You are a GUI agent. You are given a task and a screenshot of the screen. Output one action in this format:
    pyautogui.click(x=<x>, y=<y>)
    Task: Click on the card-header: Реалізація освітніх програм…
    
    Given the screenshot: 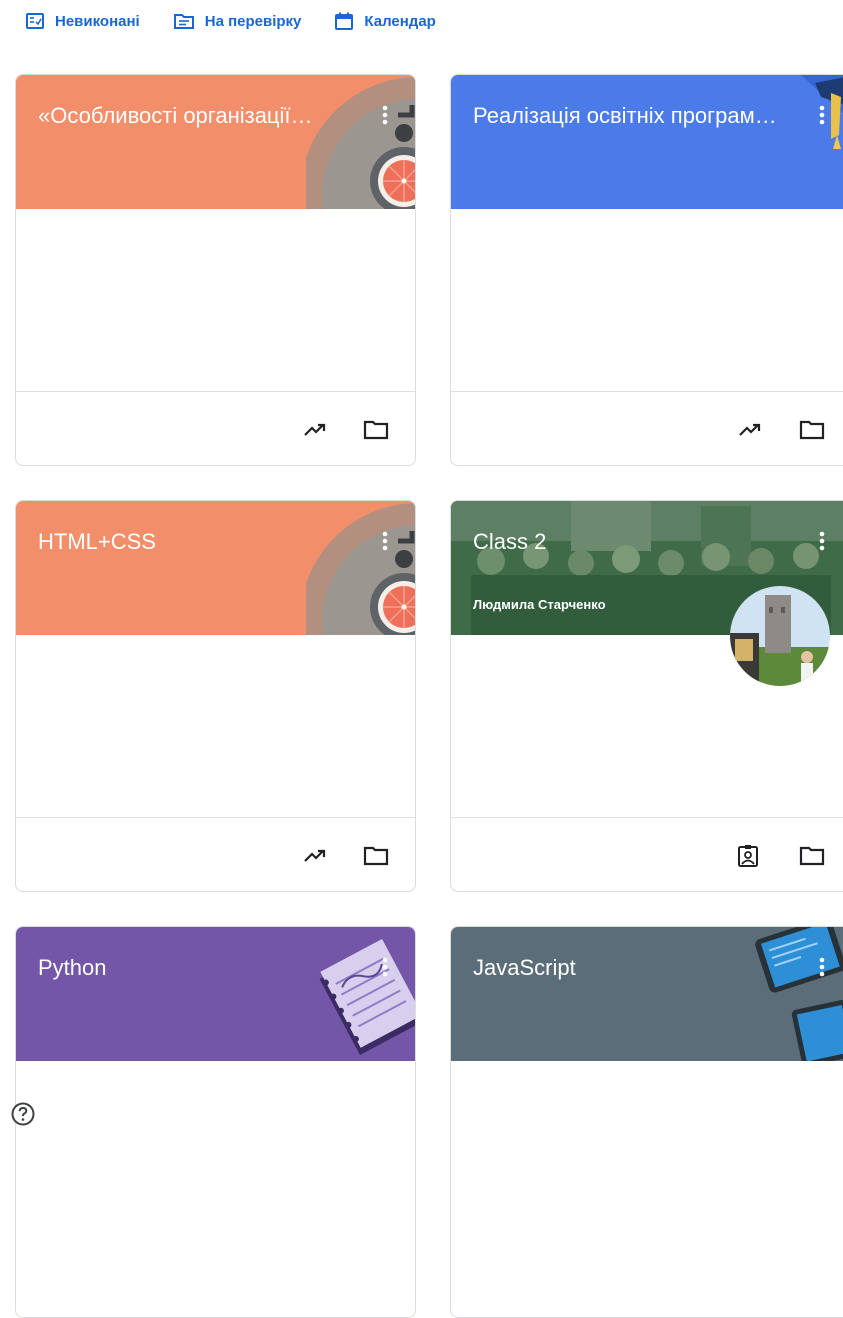 What is the action you would take?
    pyautogui.click(x=647, y=142)
    